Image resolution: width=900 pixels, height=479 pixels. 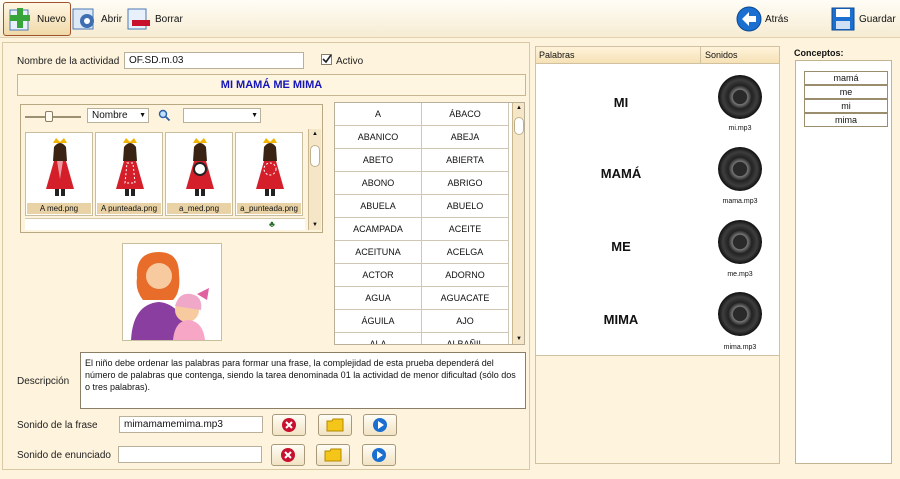 I want to click on activity-image, so click(x=172, y=292).